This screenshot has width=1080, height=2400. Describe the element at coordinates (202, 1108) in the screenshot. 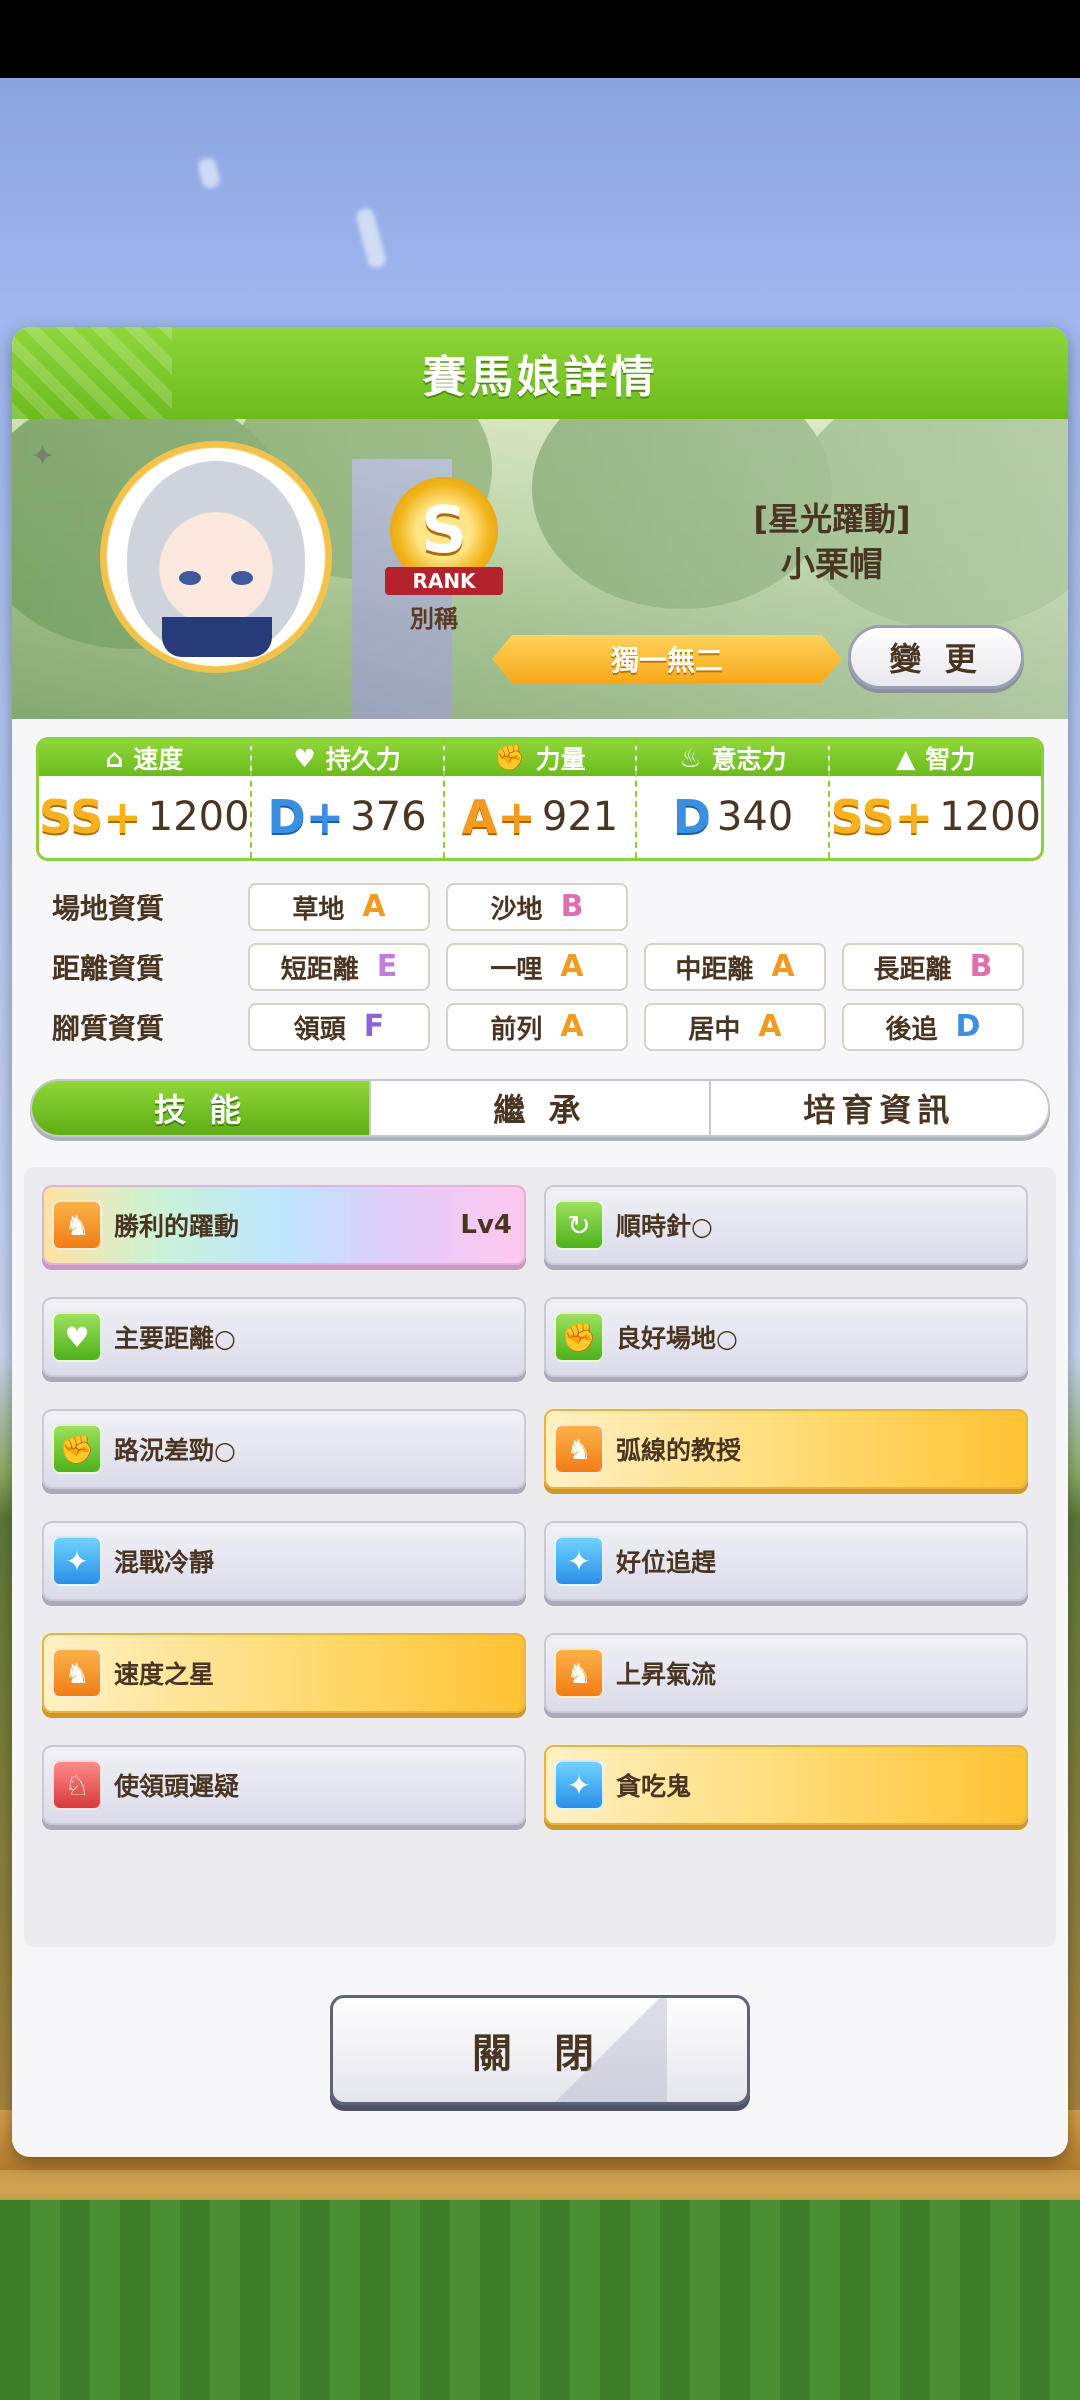

I see `tab-skills: 技 能` at that location.